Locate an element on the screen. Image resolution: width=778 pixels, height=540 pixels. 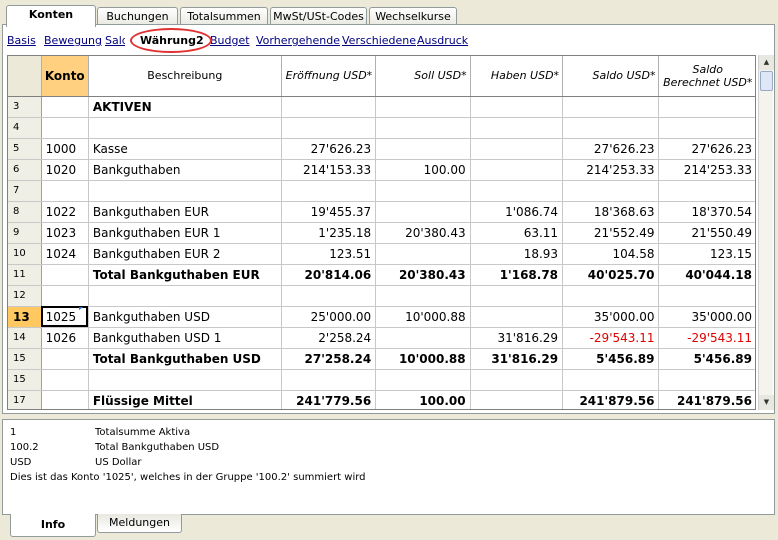
cell-saldo-berechnet: 123.15 is located at coordinates (706, 254).